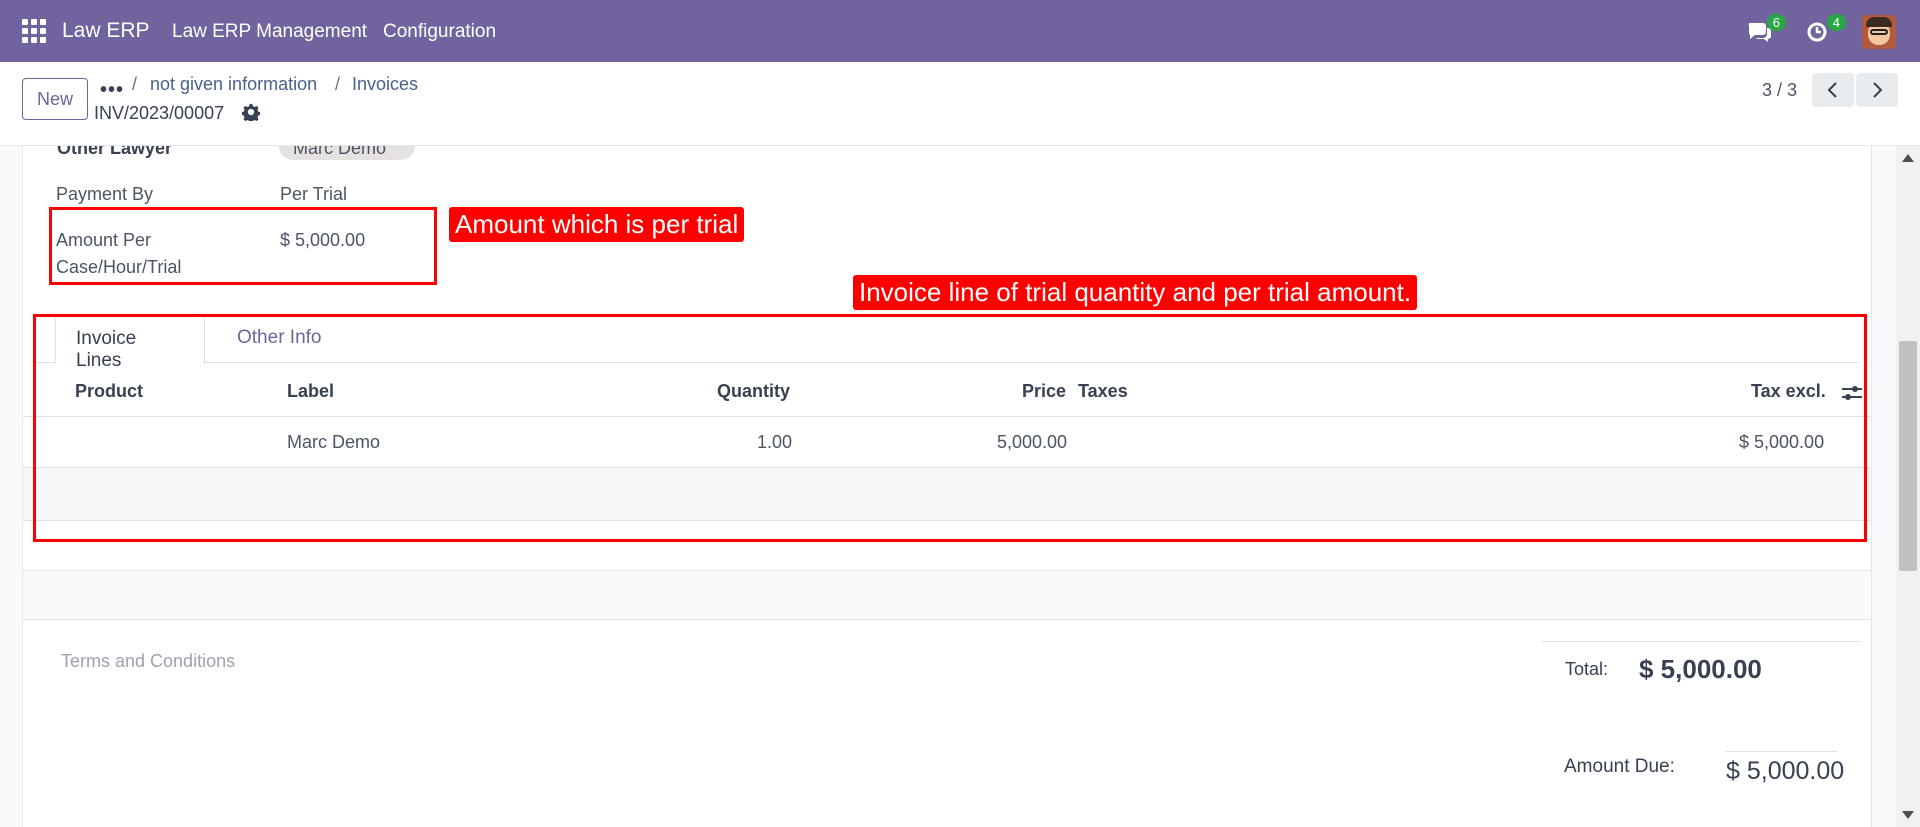 The height and width of the screenshot is (827, 1920). Describe the element at coordinates (439, 32) in the screenshot. I see `menu-configuration: Configuration` at that location.